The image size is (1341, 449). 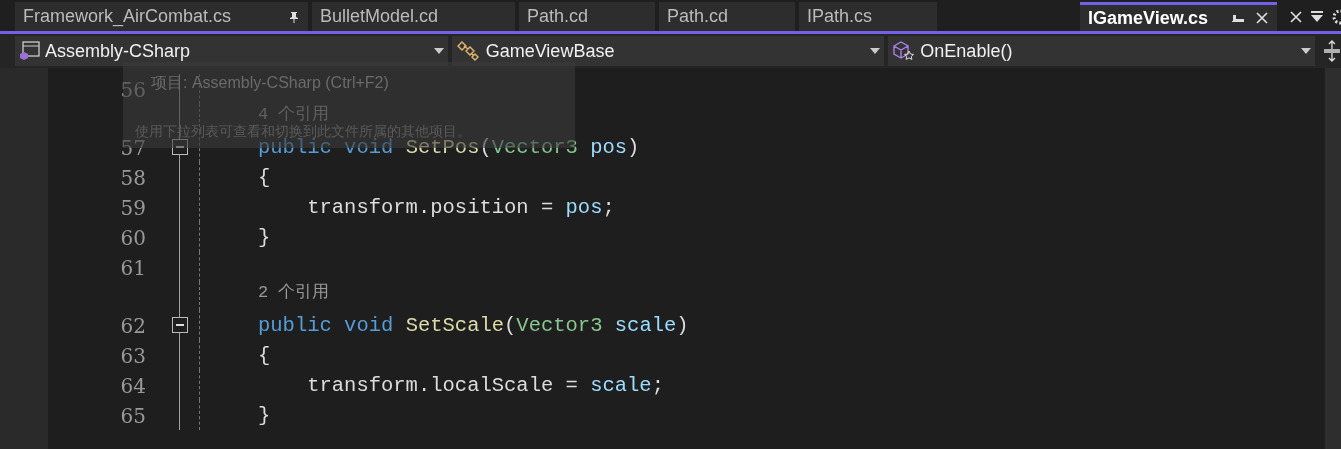 I want to click on line-number: 58, so click(x=133, y=178).